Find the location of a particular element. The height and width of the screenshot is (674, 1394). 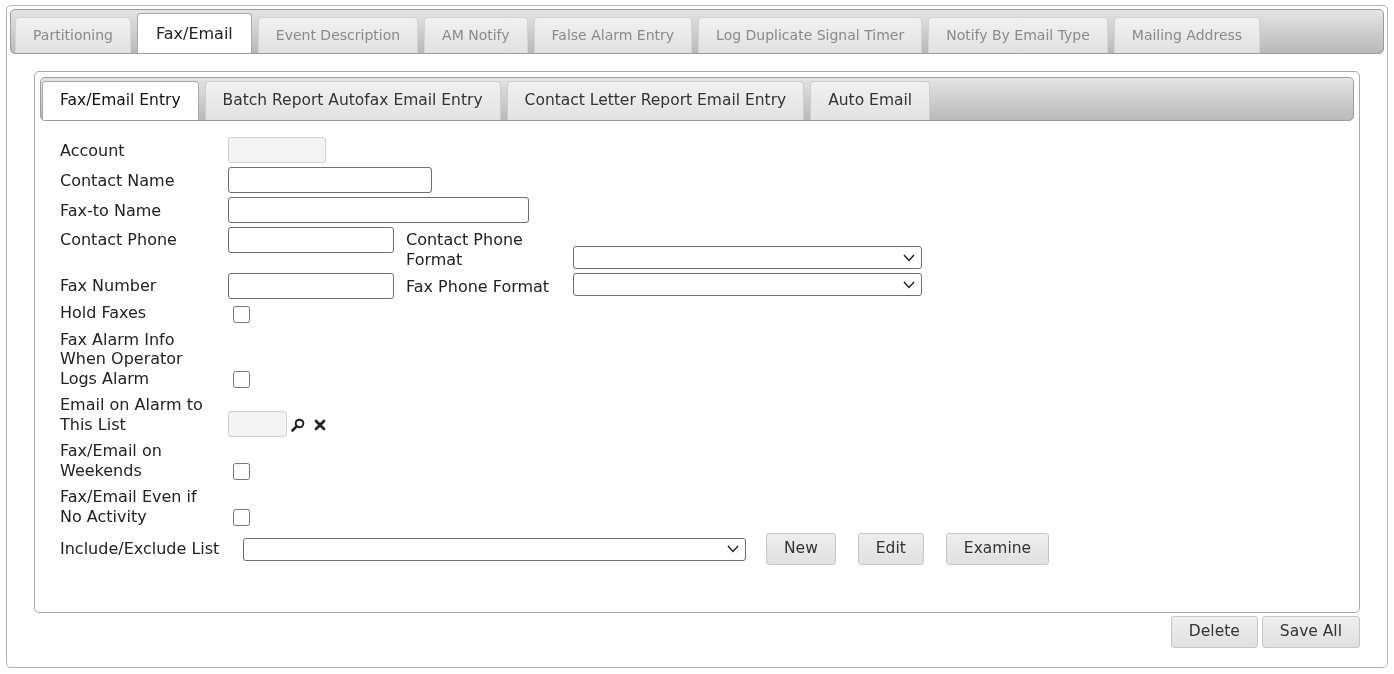

field-label: Email on Alarm to This List is located at coordinates (132, 415).